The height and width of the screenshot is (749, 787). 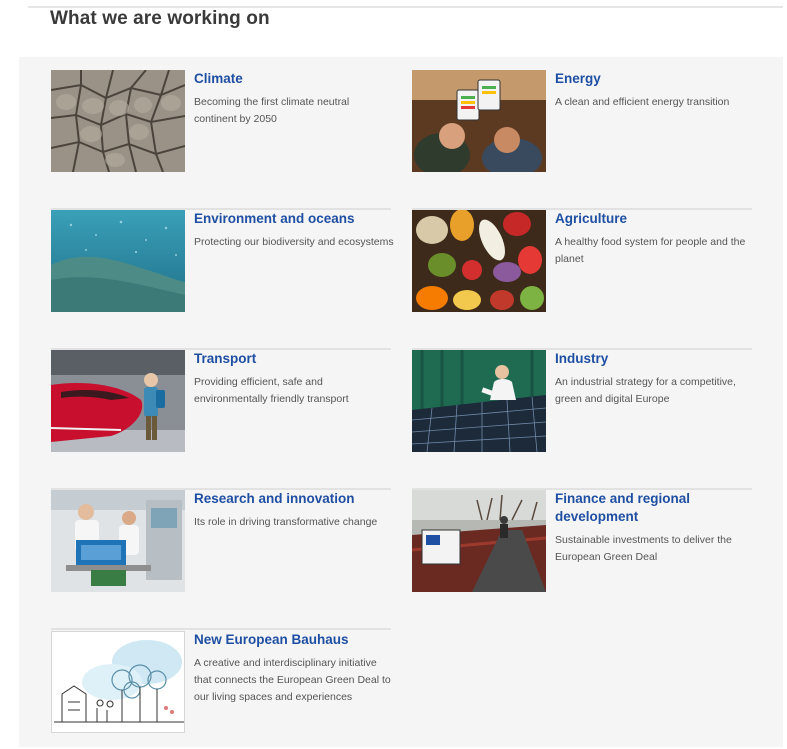 I want to click on solar-panel-image, so click(x=479, y=401).